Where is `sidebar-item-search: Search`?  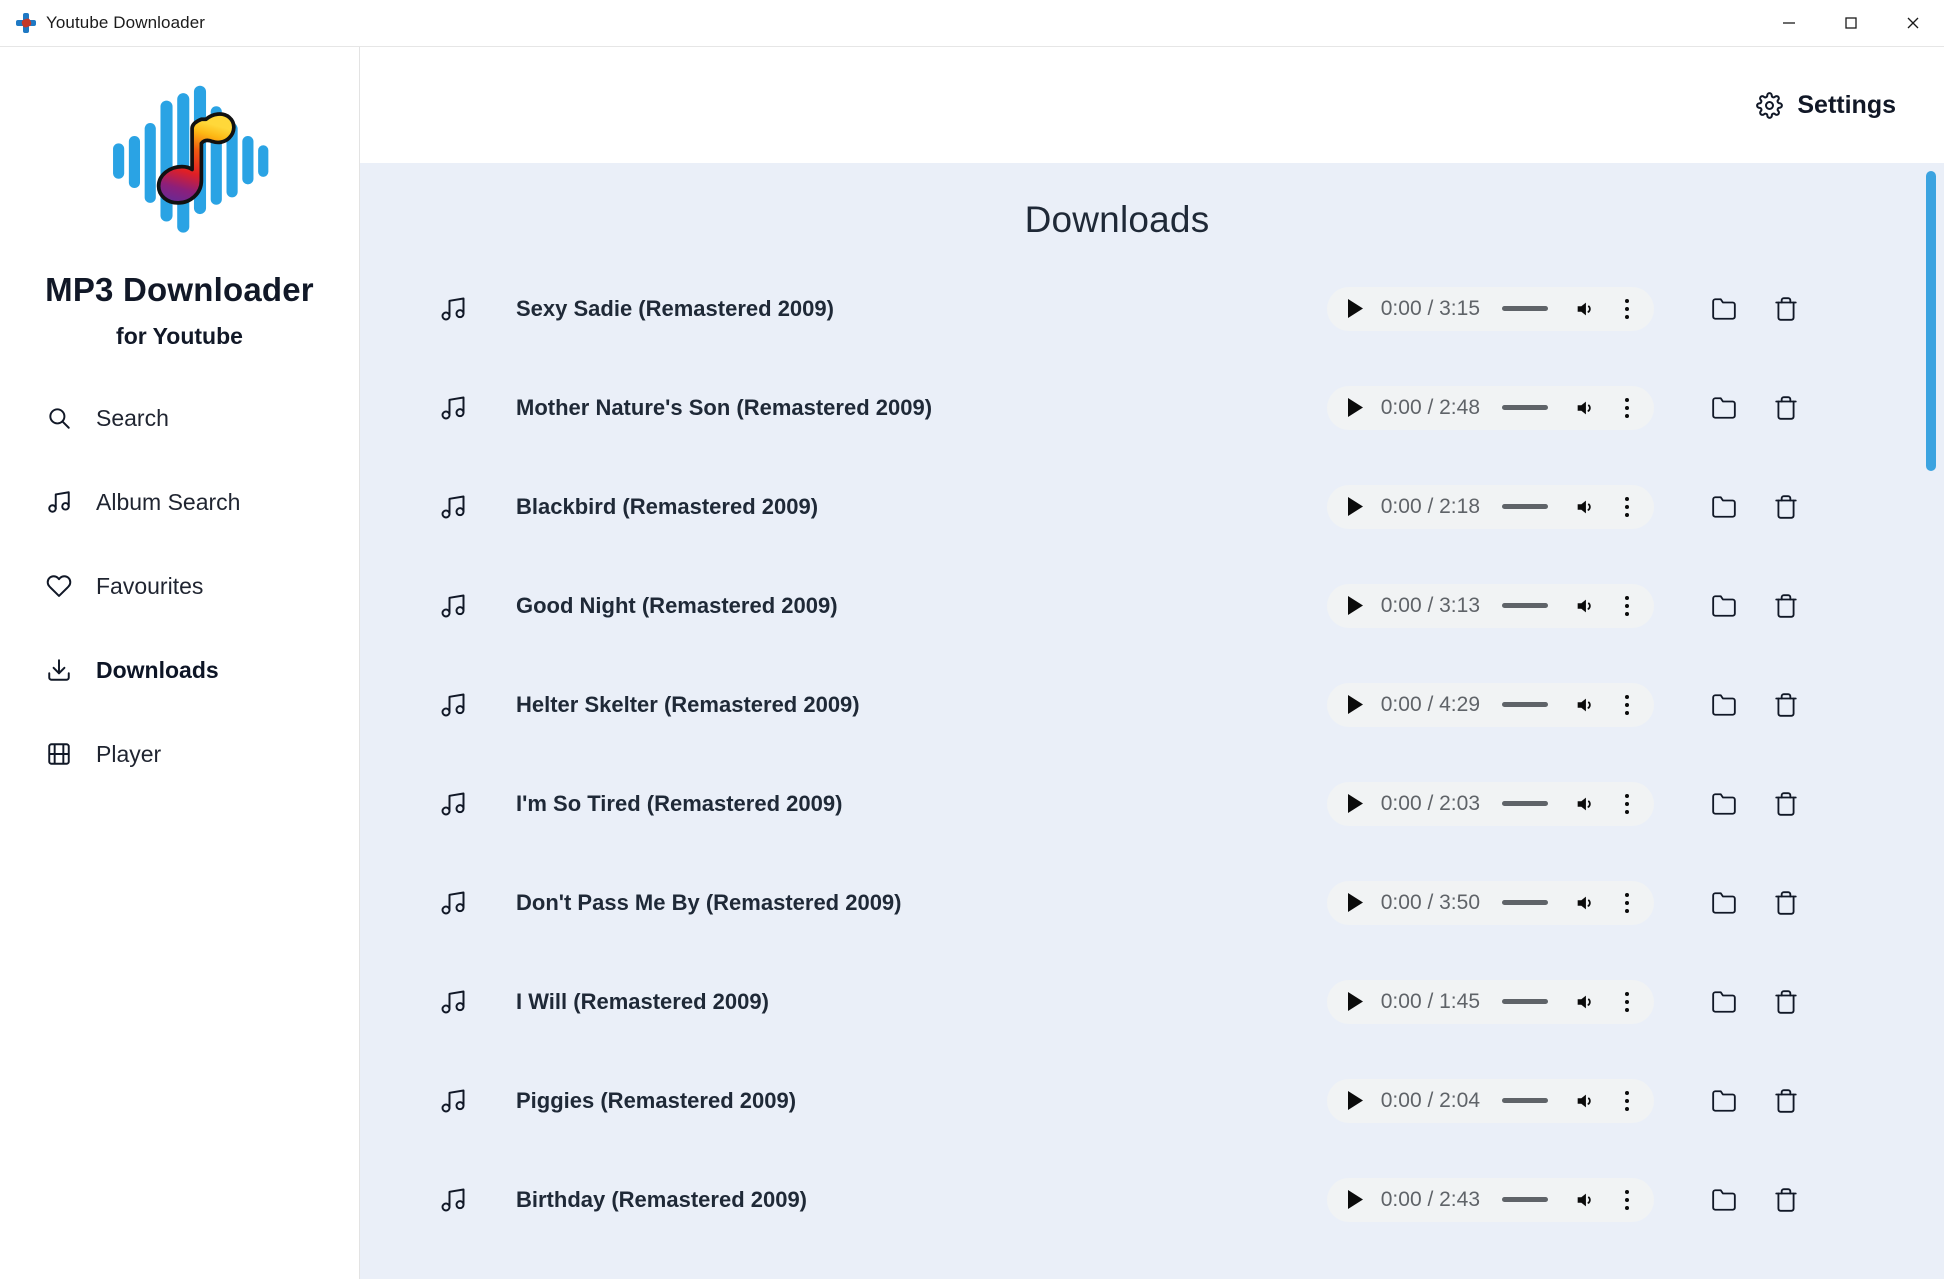 sidebar-item-search: Search is located at coordinates (202, 418).